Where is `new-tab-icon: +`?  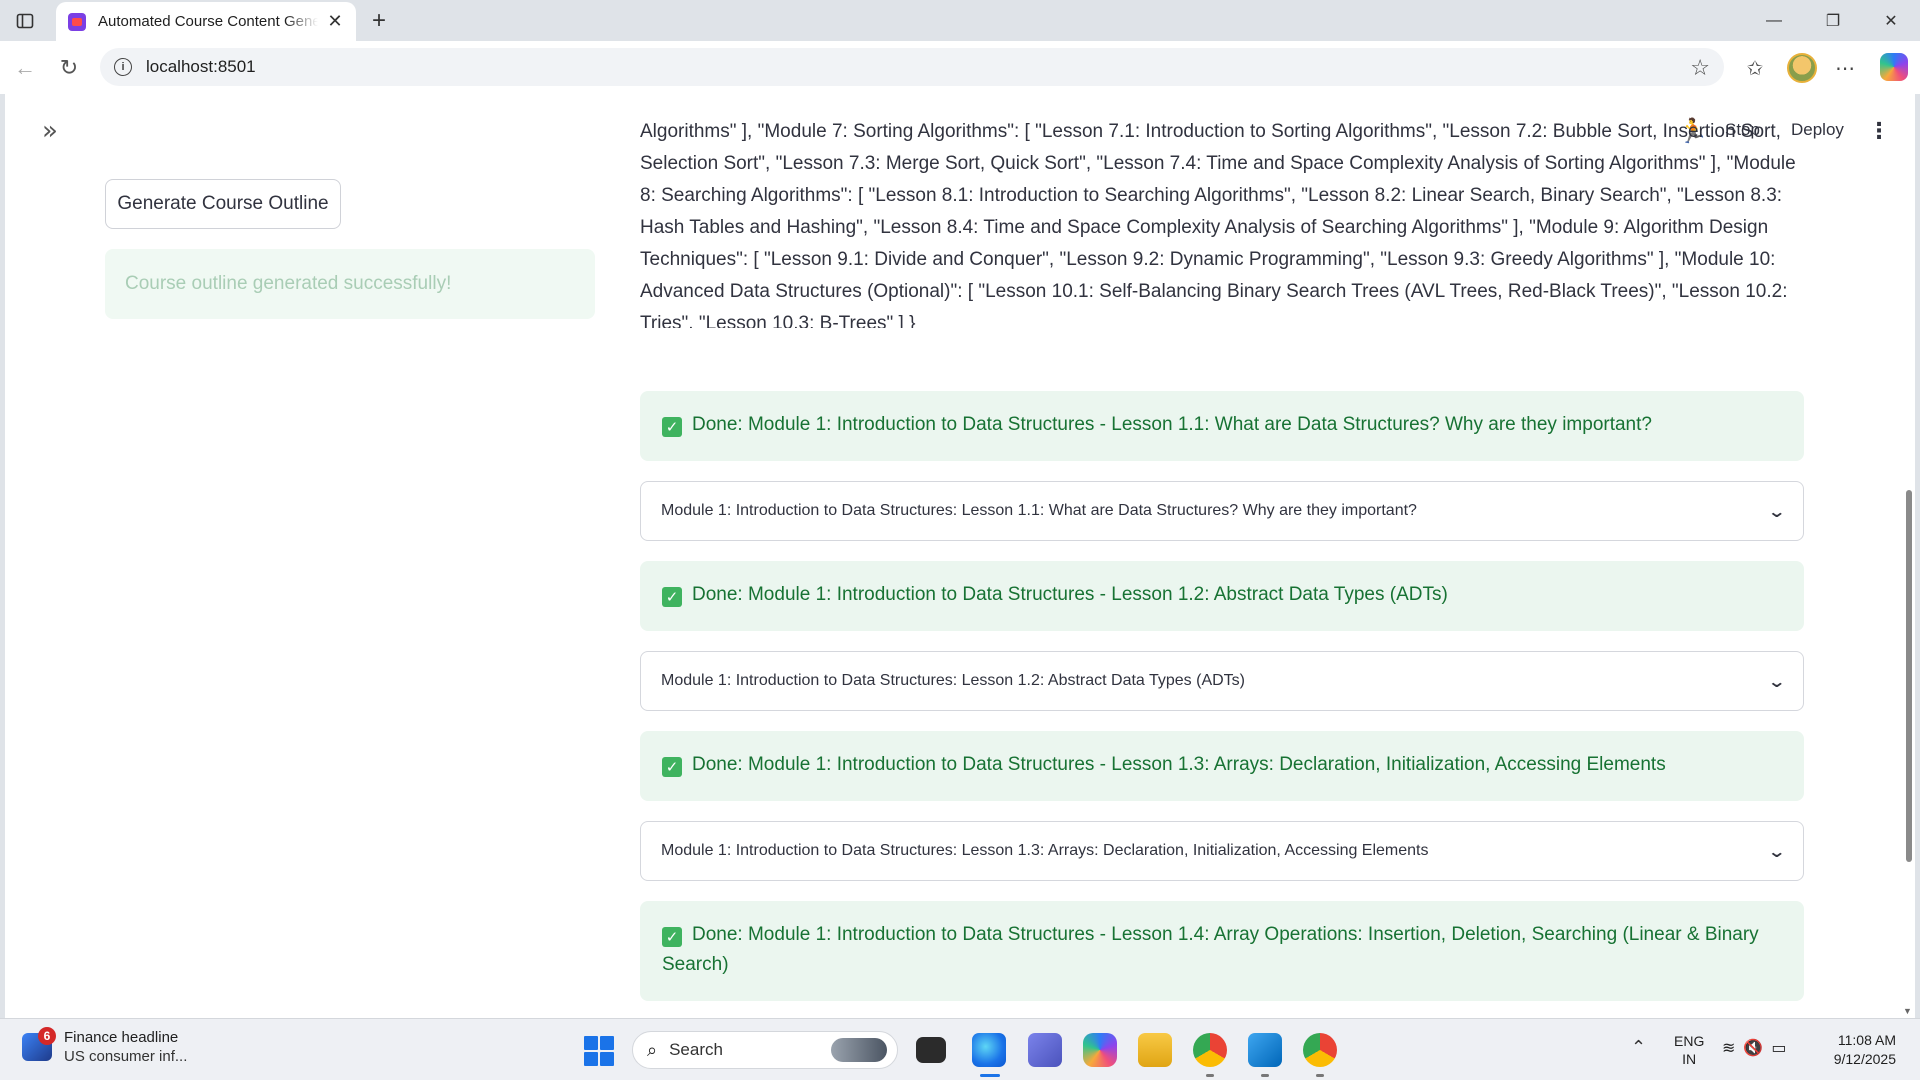 new-tab-icon: + is located at coordinates (379, 21).